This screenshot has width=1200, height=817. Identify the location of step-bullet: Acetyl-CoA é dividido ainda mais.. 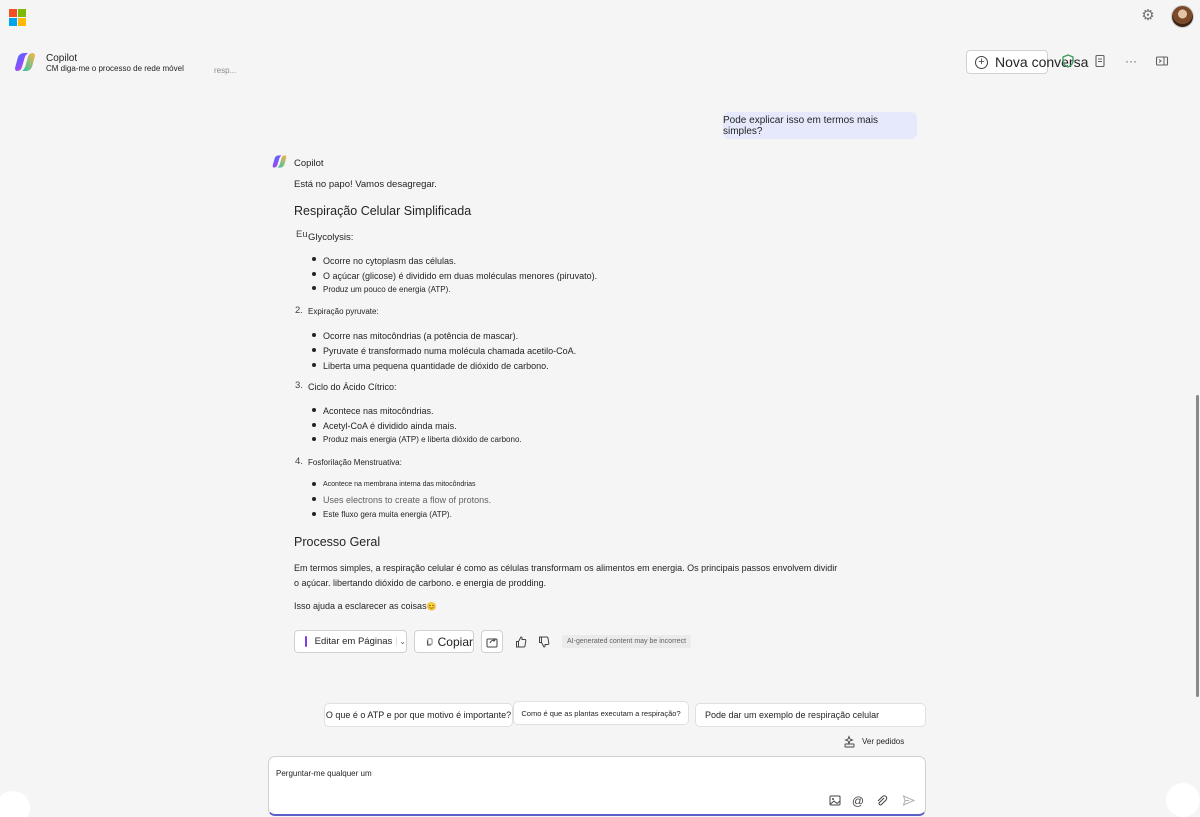
(390, 426).